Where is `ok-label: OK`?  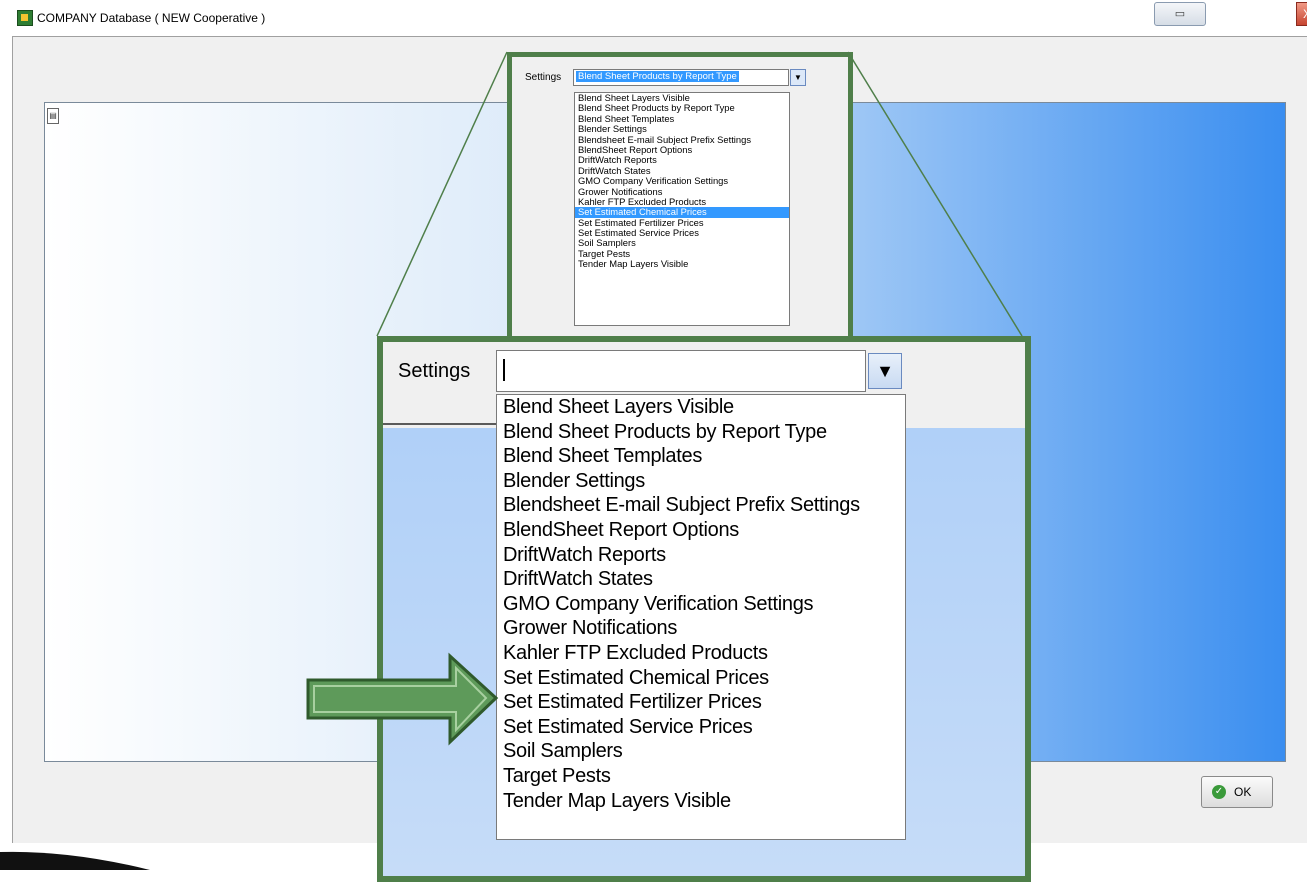
ok-label: OK is located at coordinates (1243, 792).